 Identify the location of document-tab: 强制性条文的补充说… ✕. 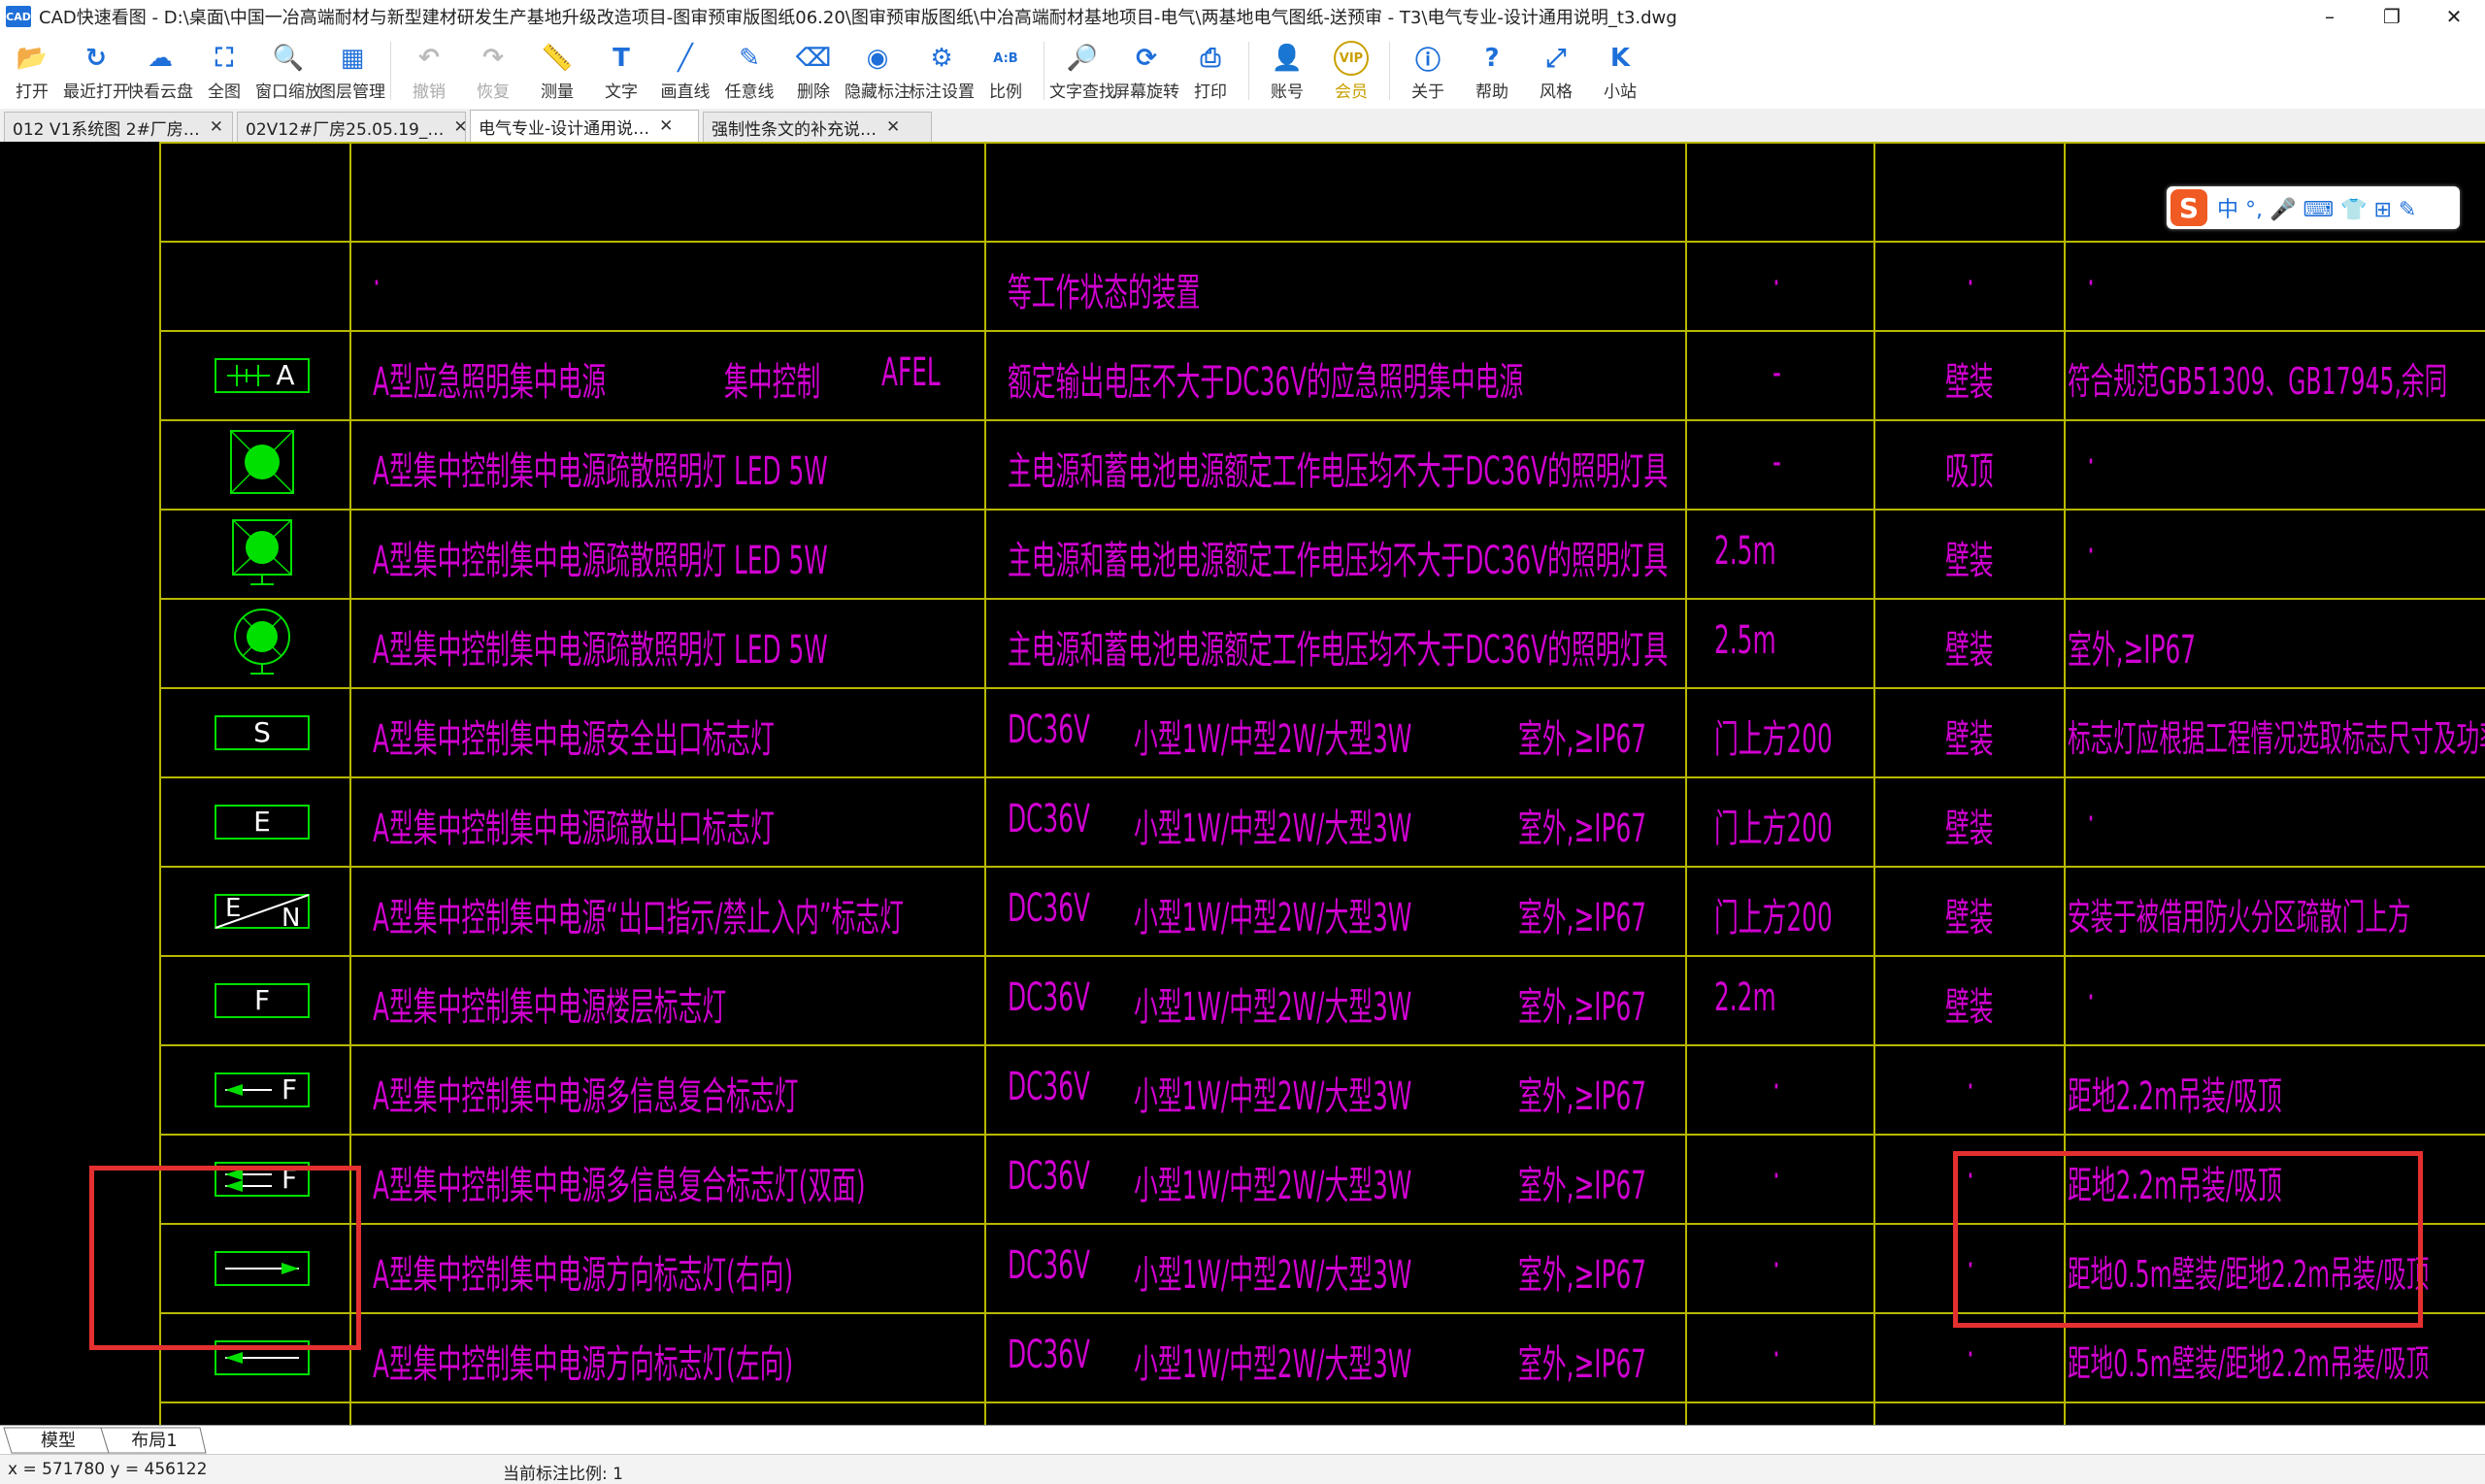
(817, 127).